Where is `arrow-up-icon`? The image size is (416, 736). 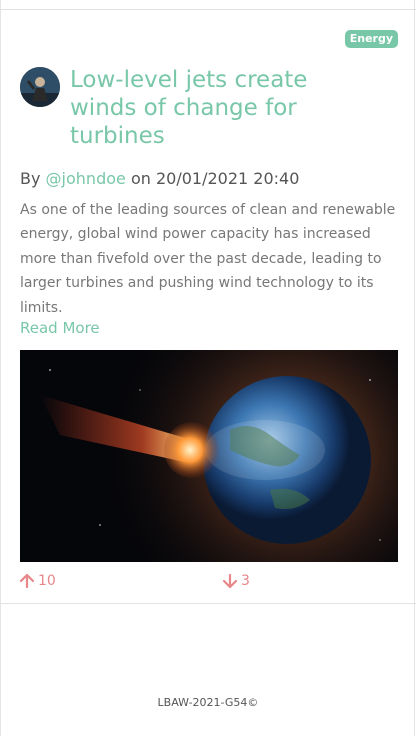
arrow-up-icon is located at coordinates (27, 581).